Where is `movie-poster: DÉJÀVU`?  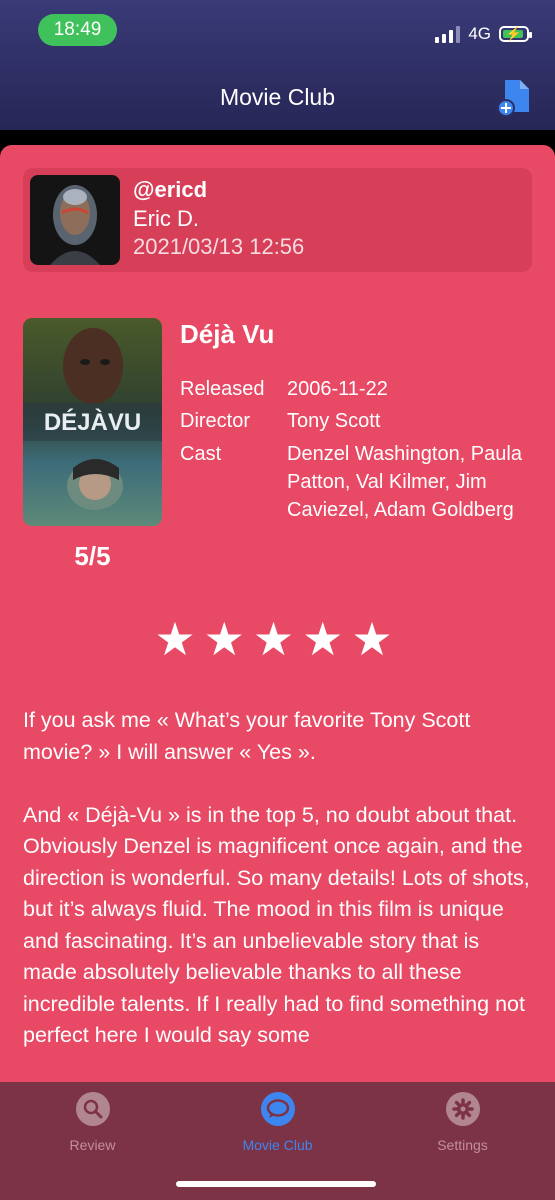 movie-poster: DÉJÀVU is located at coordinates (92, 422).